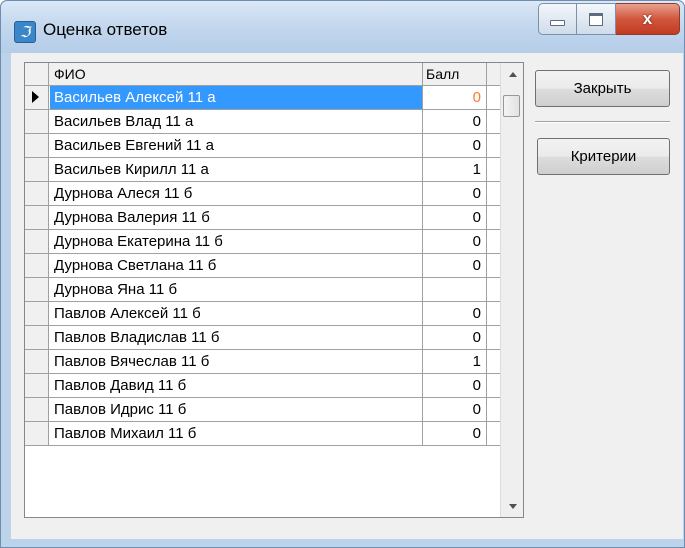  I want to click on scroll-up-button, so click(512, 74).